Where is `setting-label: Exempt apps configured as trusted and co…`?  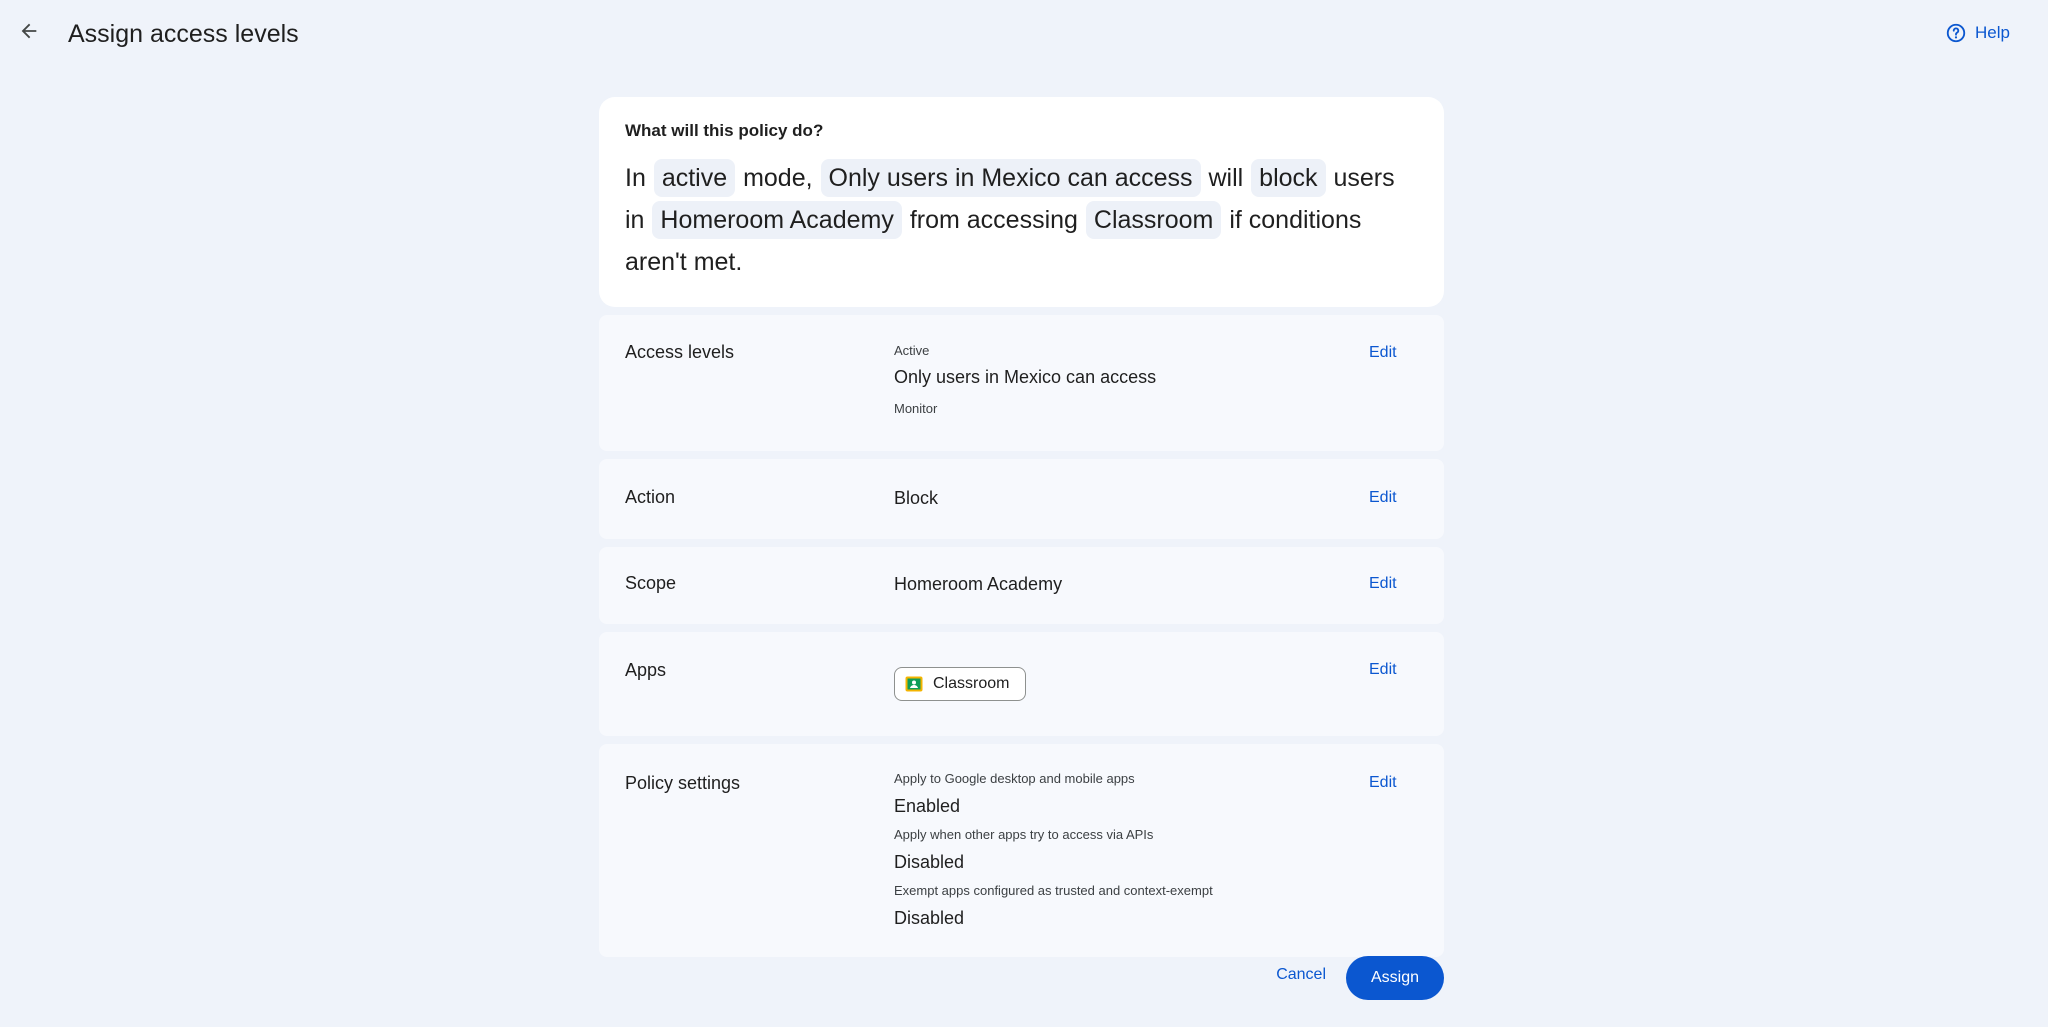 setting-label: Exempt apps configured as trusted and co… is located at coordinates (1053, 890).